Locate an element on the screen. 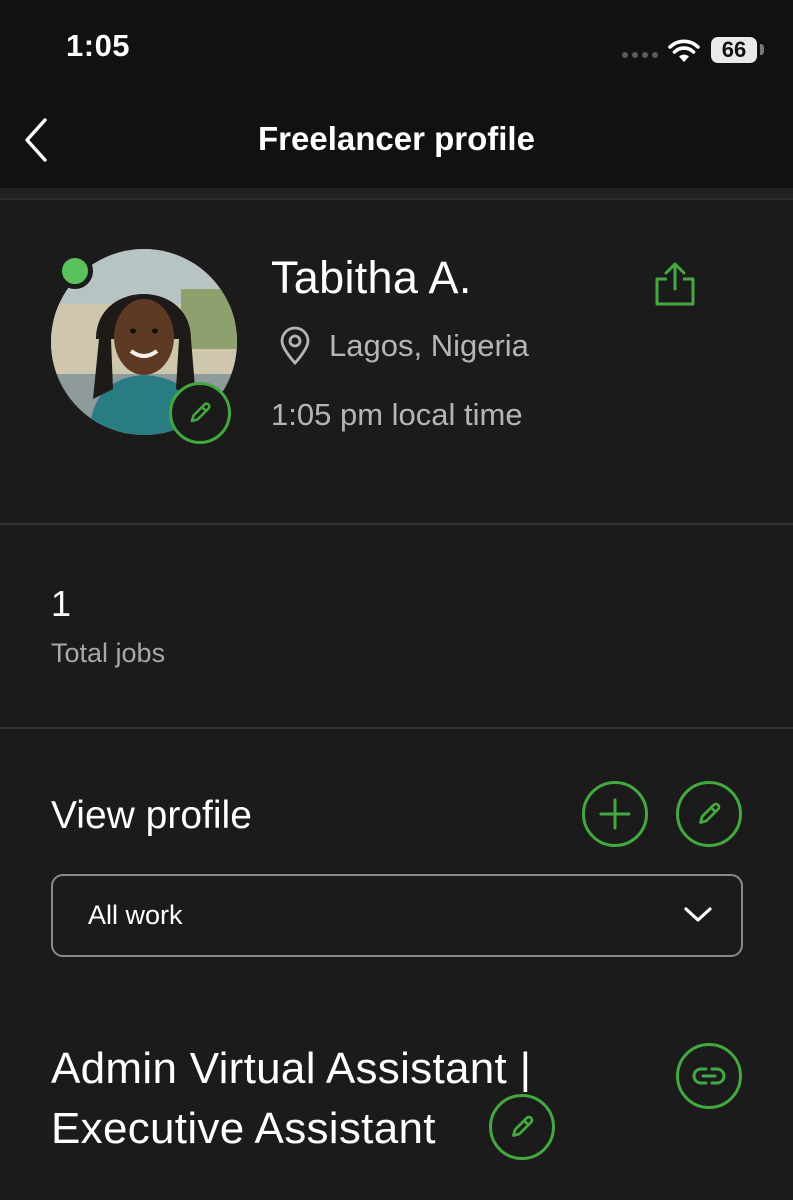 The width and height of the screenshot is (793, 1200). avatar-container is located at coordinates (144, 346).